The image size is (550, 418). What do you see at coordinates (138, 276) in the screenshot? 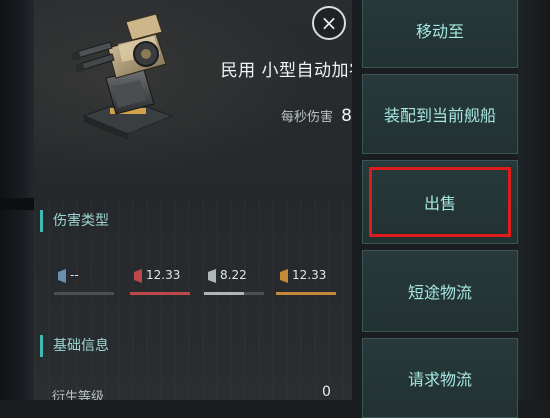
I see `thermal-damage-icon` at bounding box center [138, 276].